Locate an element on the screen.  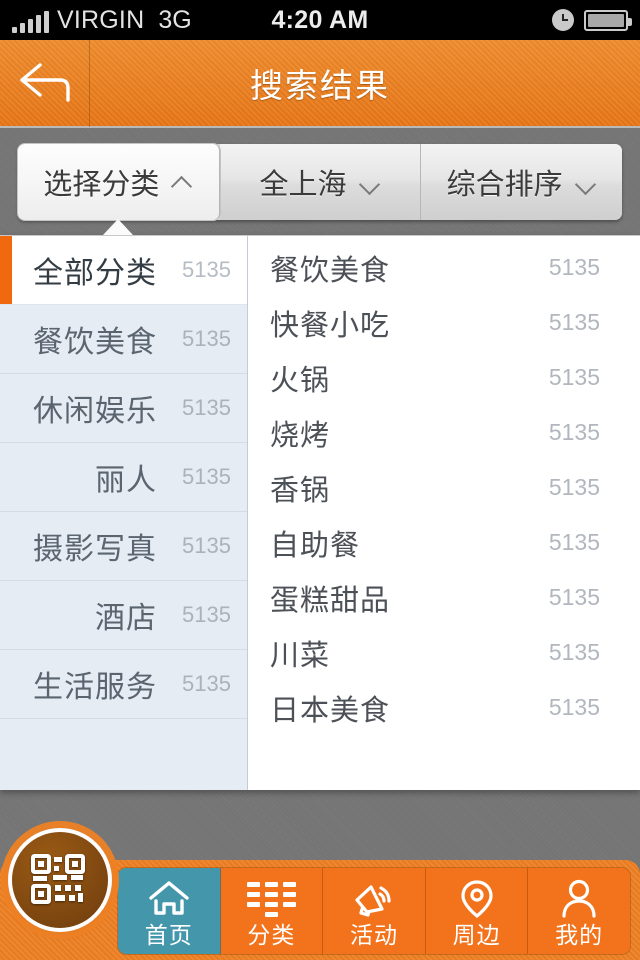
subcategory-row: 日本美食 5135 is located at coordinates (444, 707).